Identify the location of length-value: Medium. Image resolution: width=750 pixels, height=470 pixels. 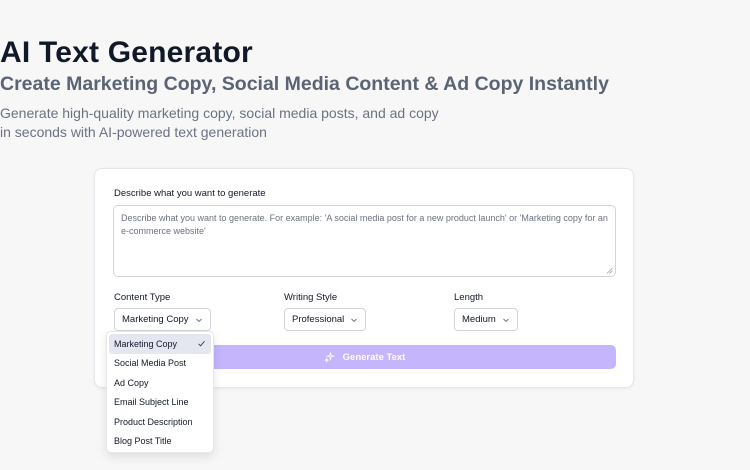
(479, 319).